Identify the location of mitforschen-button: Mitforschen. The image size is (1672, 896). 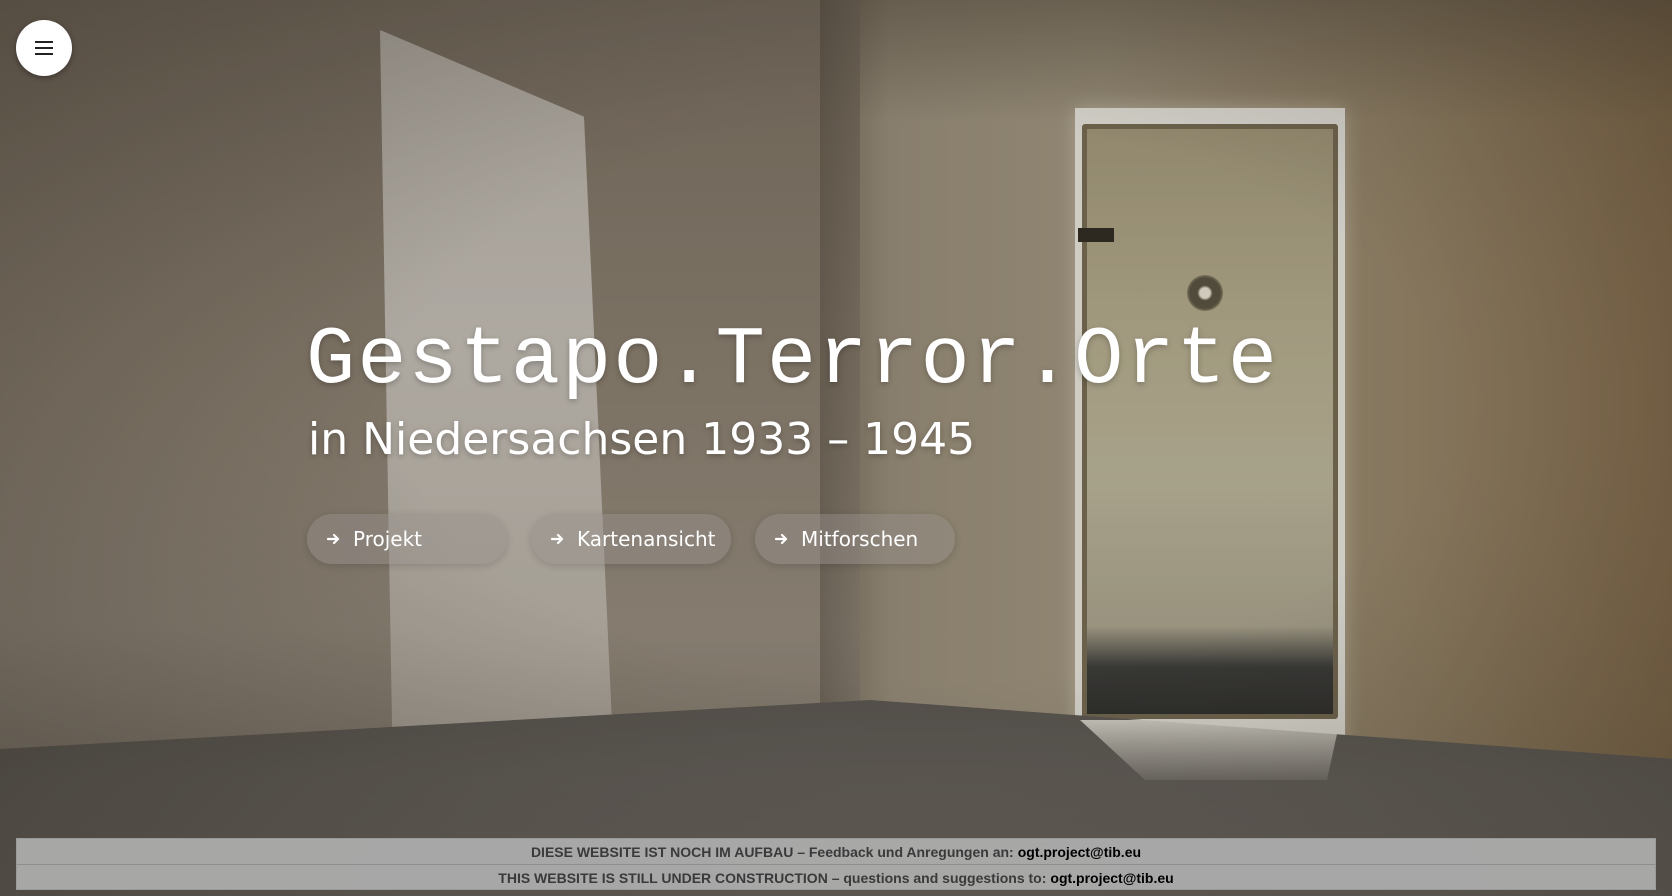
(855, 539).